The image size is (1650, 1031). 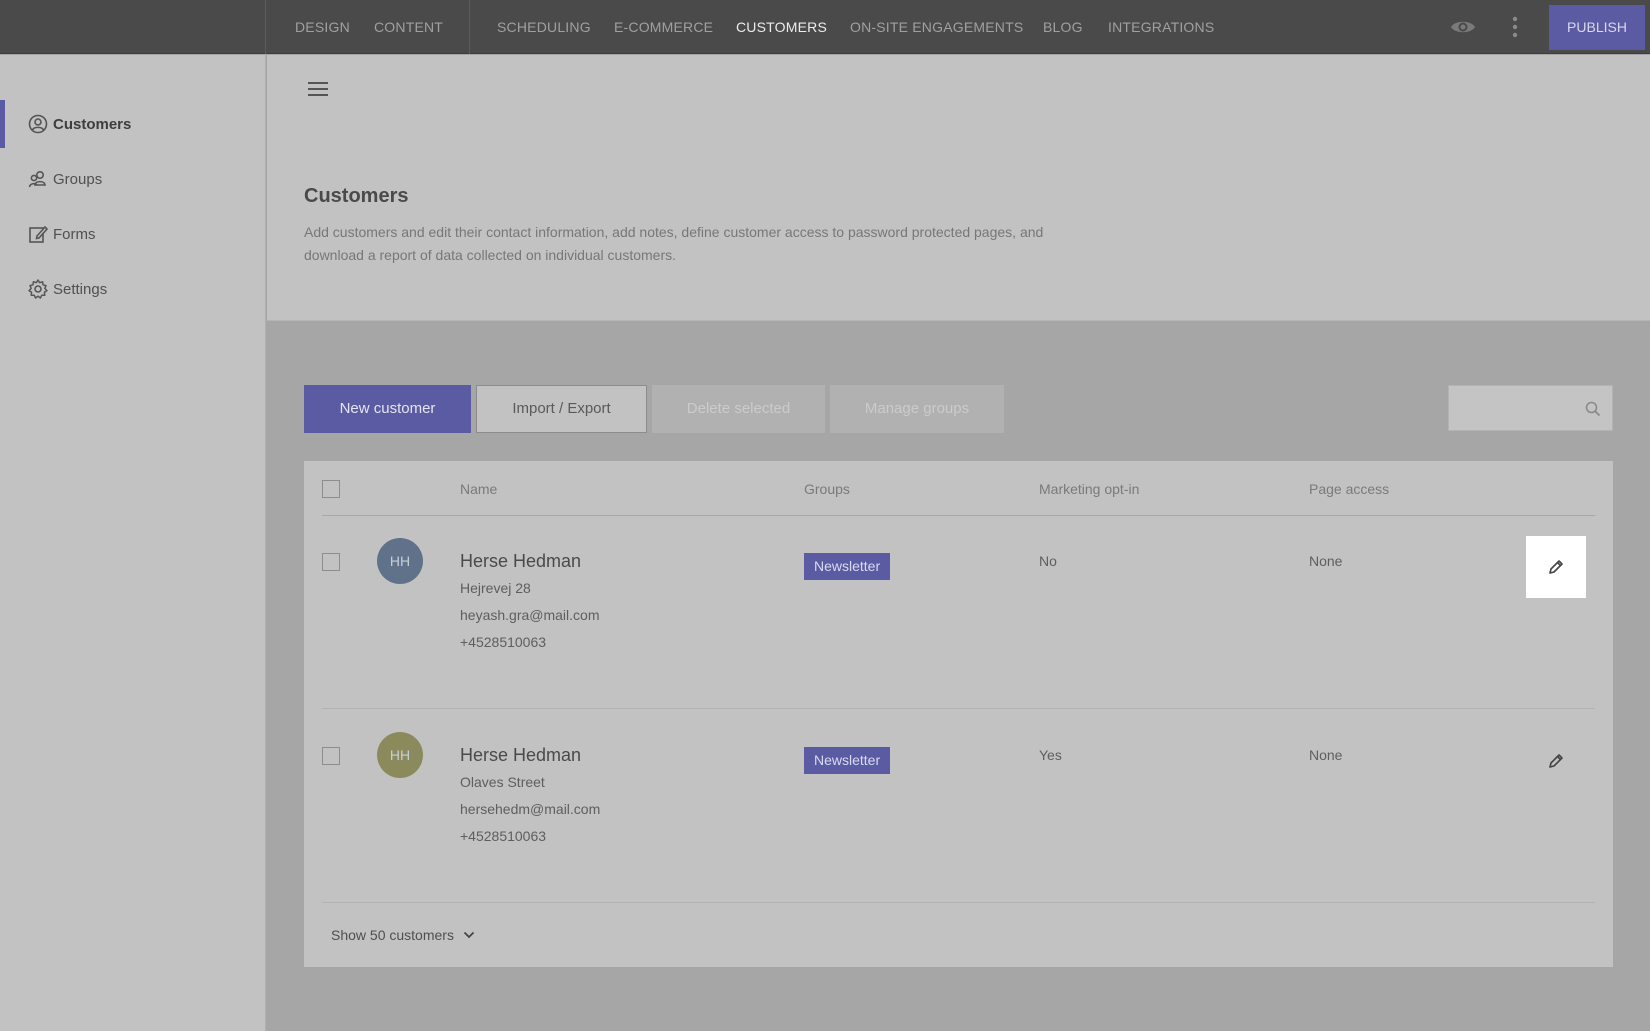 What do you see at coordinates (387, 409) in the screenshot?
I see `new-customer-button: New customer` at bounding box center [387, 409].